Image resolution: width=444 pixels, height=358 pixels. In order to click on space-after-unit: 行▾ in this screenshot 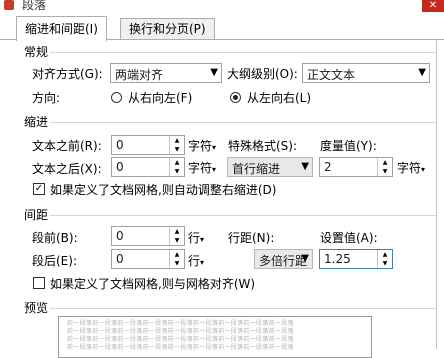, I will do `click(196, 260)`.